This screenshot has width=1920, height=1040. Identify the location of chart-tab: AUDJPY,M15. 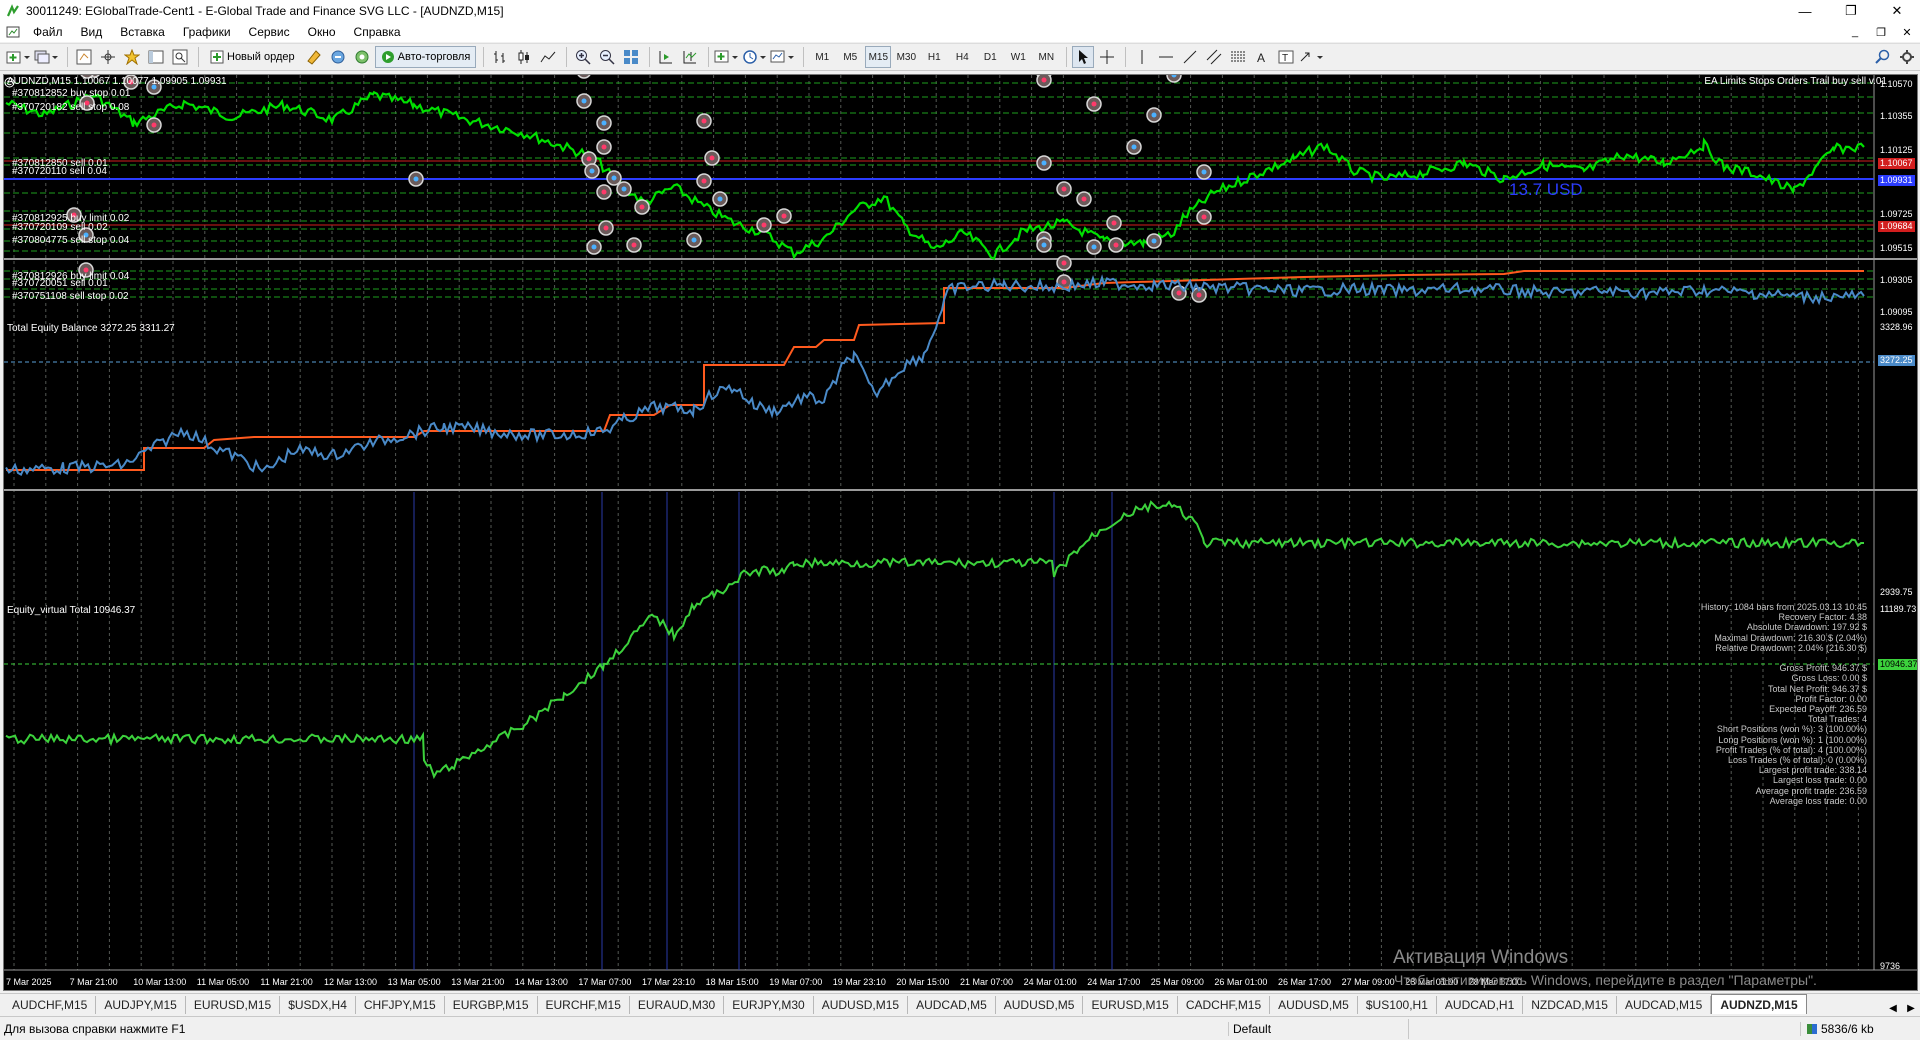
(141, 1005).